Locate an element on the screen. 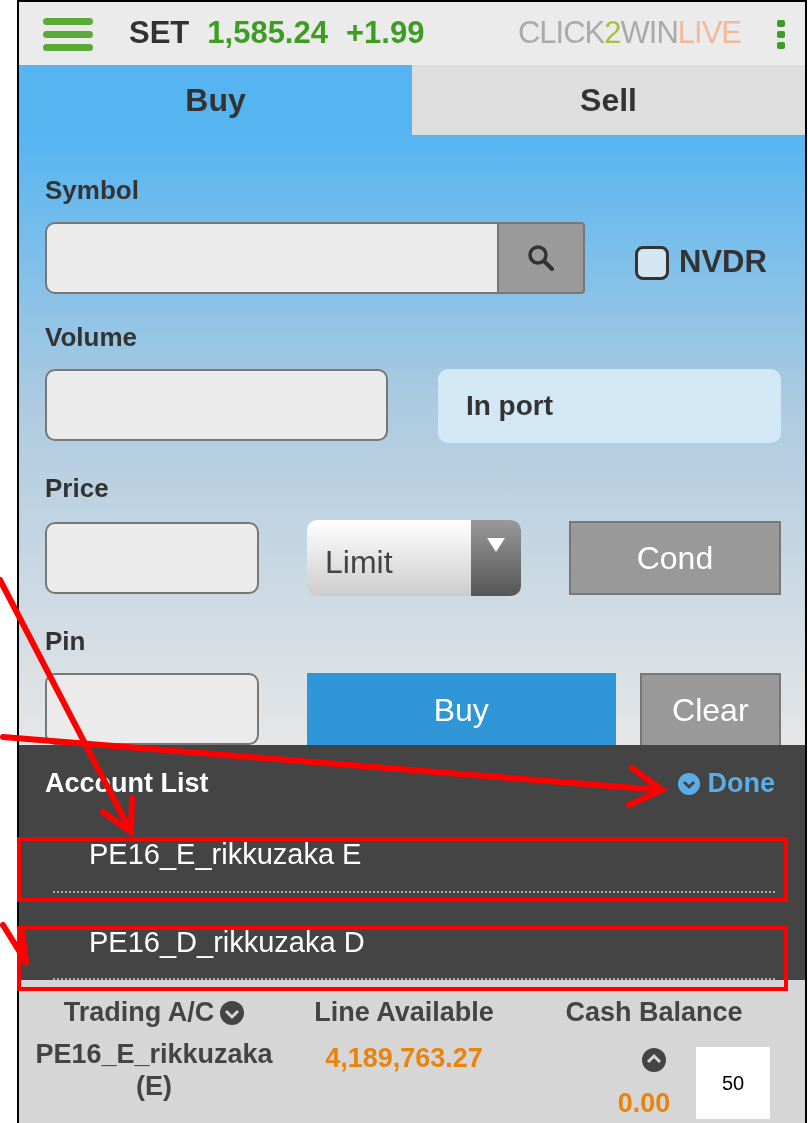 This screenshot has height=1123, width=808. caret-icon is located at coordinates (495, 544).